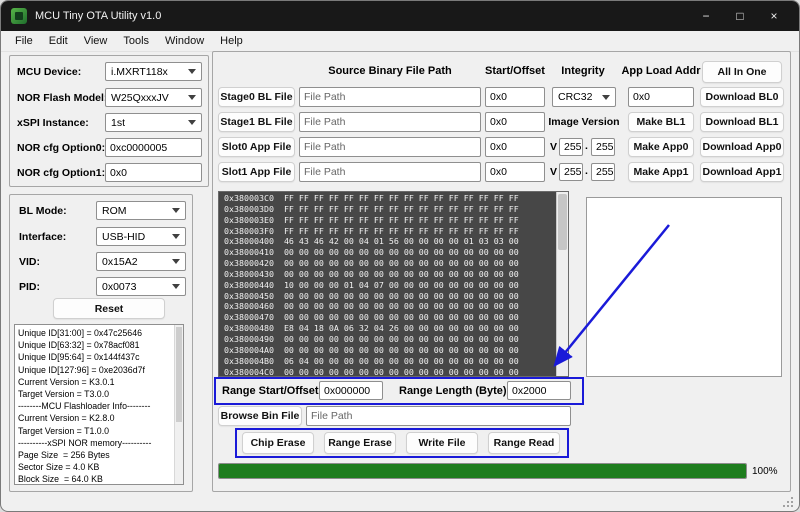 The height and width of the screenshot is (512, 800). I want to click on slot1-path-input: File Path, so click(390, 172).